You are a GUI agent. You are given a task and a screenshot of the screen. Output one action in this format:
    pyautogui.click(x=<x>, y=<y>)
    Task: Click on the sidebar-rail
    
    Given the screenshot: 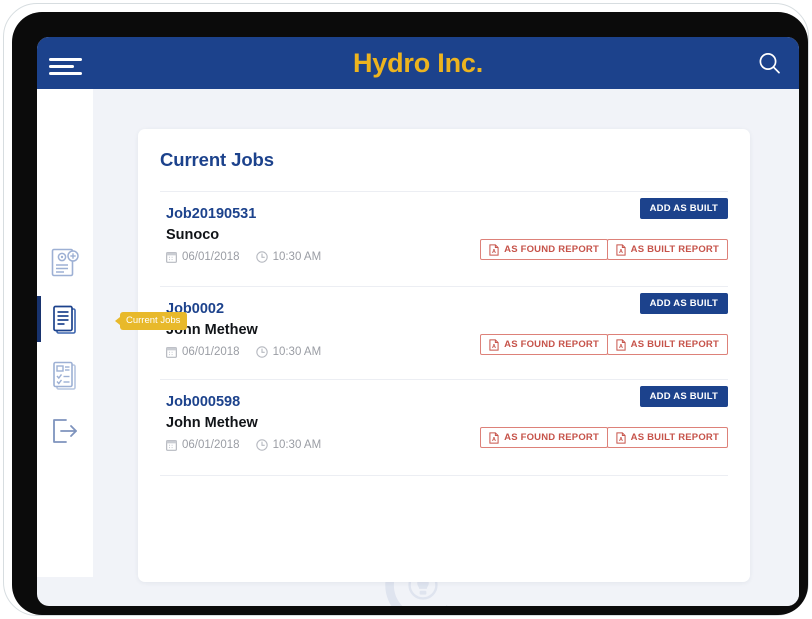 What is the action you would take?
    pyautogui.click(x=65, y=333)
    